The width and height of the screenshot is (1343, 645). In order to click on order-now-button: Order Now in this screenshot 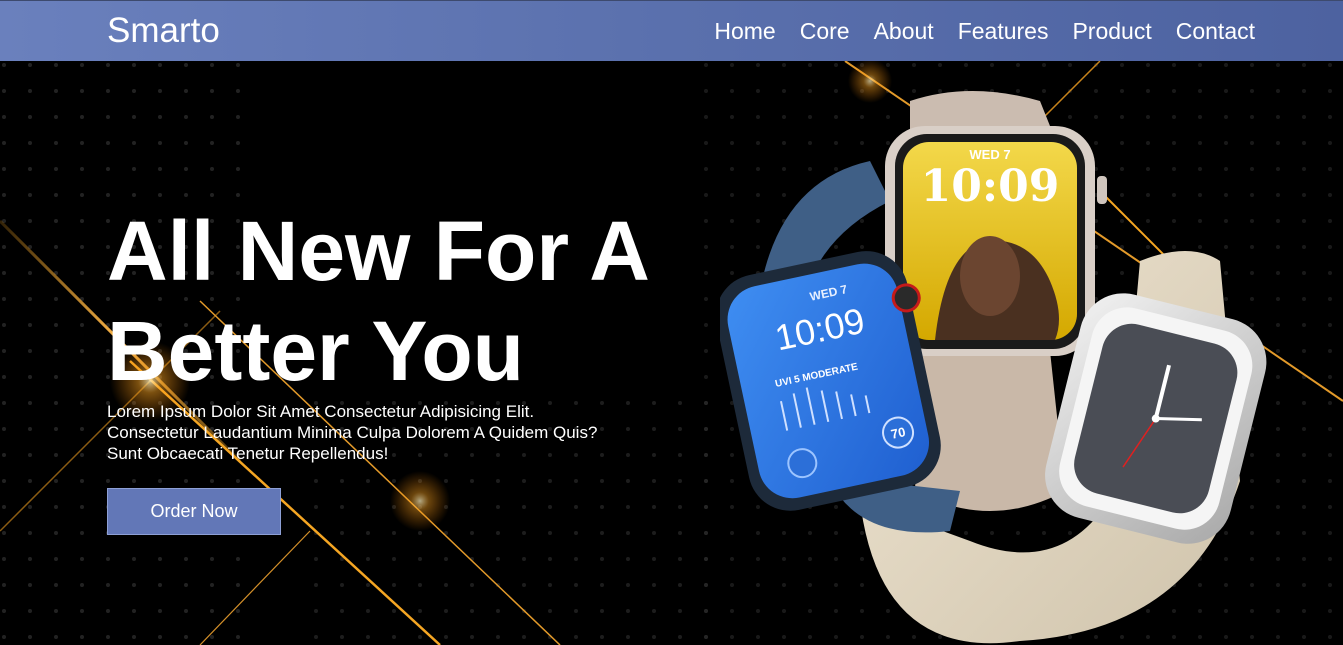, I will do `click(194, 511)`.